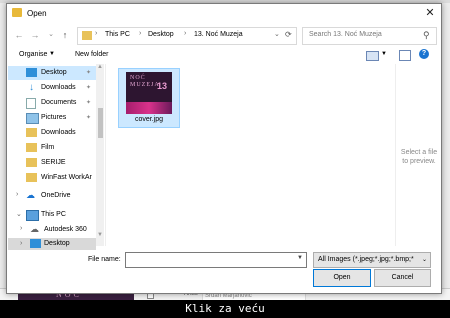 The image size is (450, 318). I want to click on preview-pane-icon, so click(405, 55).